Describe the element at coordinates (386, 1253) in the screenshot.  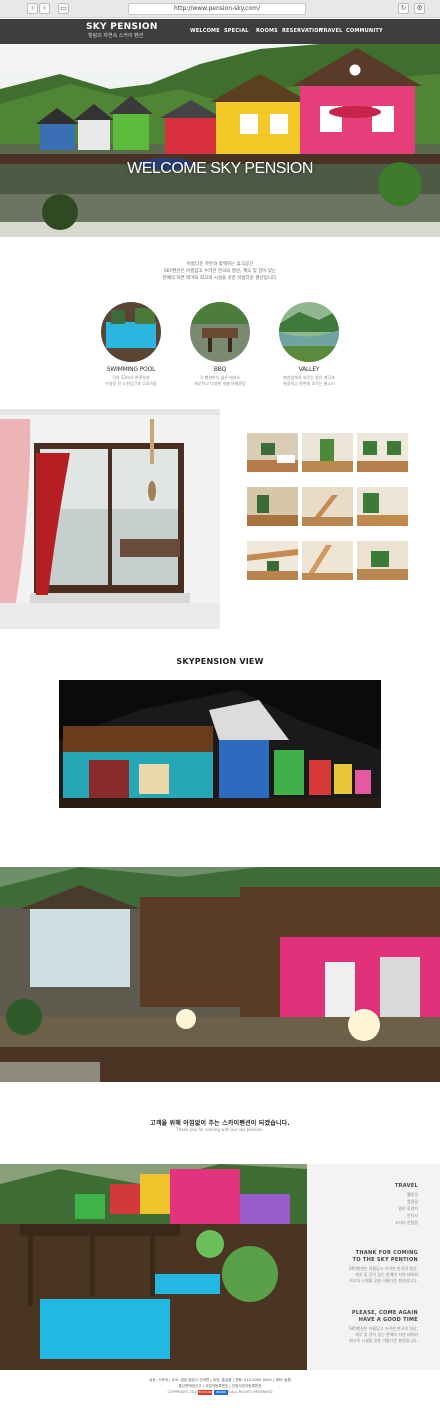
I see `thank-coming-title-1: THANK FOR COMING` at that location.